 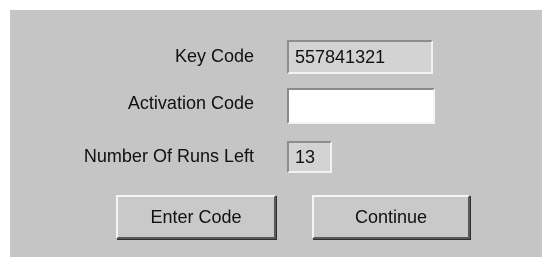 I want to click on activation-code-label: Activation Code, so click(x=190, y=103).